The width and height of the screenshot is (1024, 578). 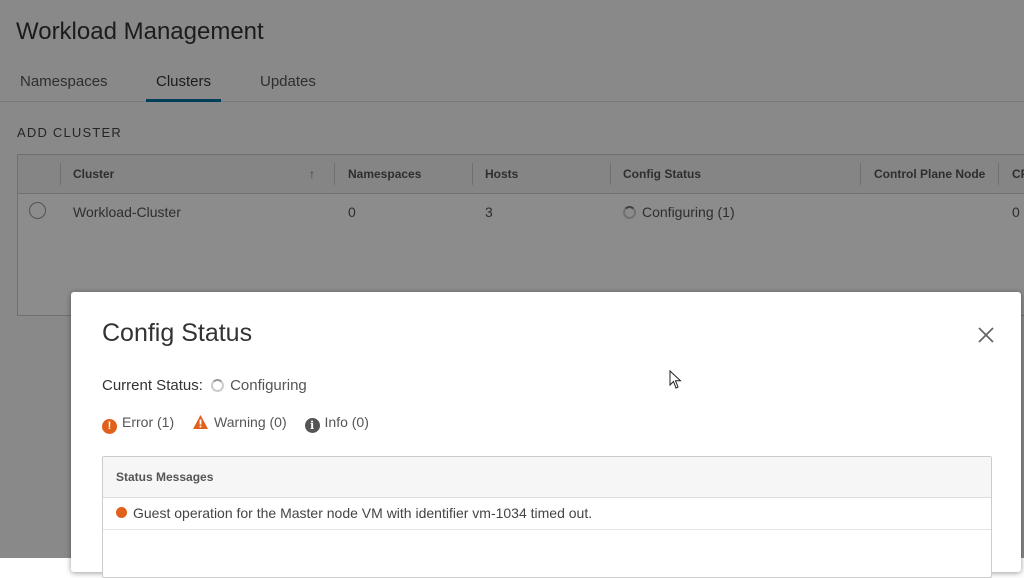 What do you see at coordinates (675, 379) in the screenshot?
I see `mouse-cursor-icon` at bounding box center [675, 379].